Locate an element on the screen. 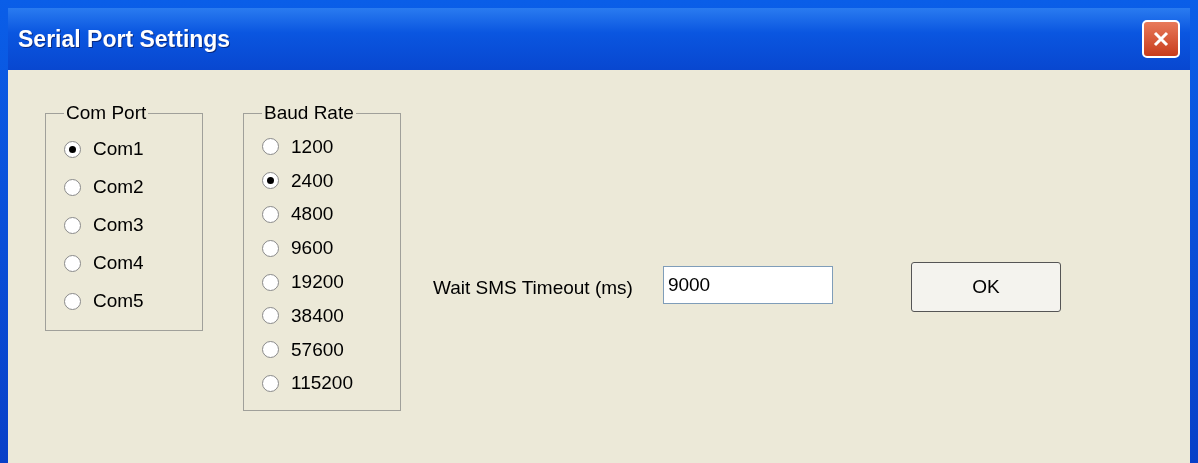 The height and width of the screenshot is (463, 1198). ok-button: OK is located at coordinates (985, 287).